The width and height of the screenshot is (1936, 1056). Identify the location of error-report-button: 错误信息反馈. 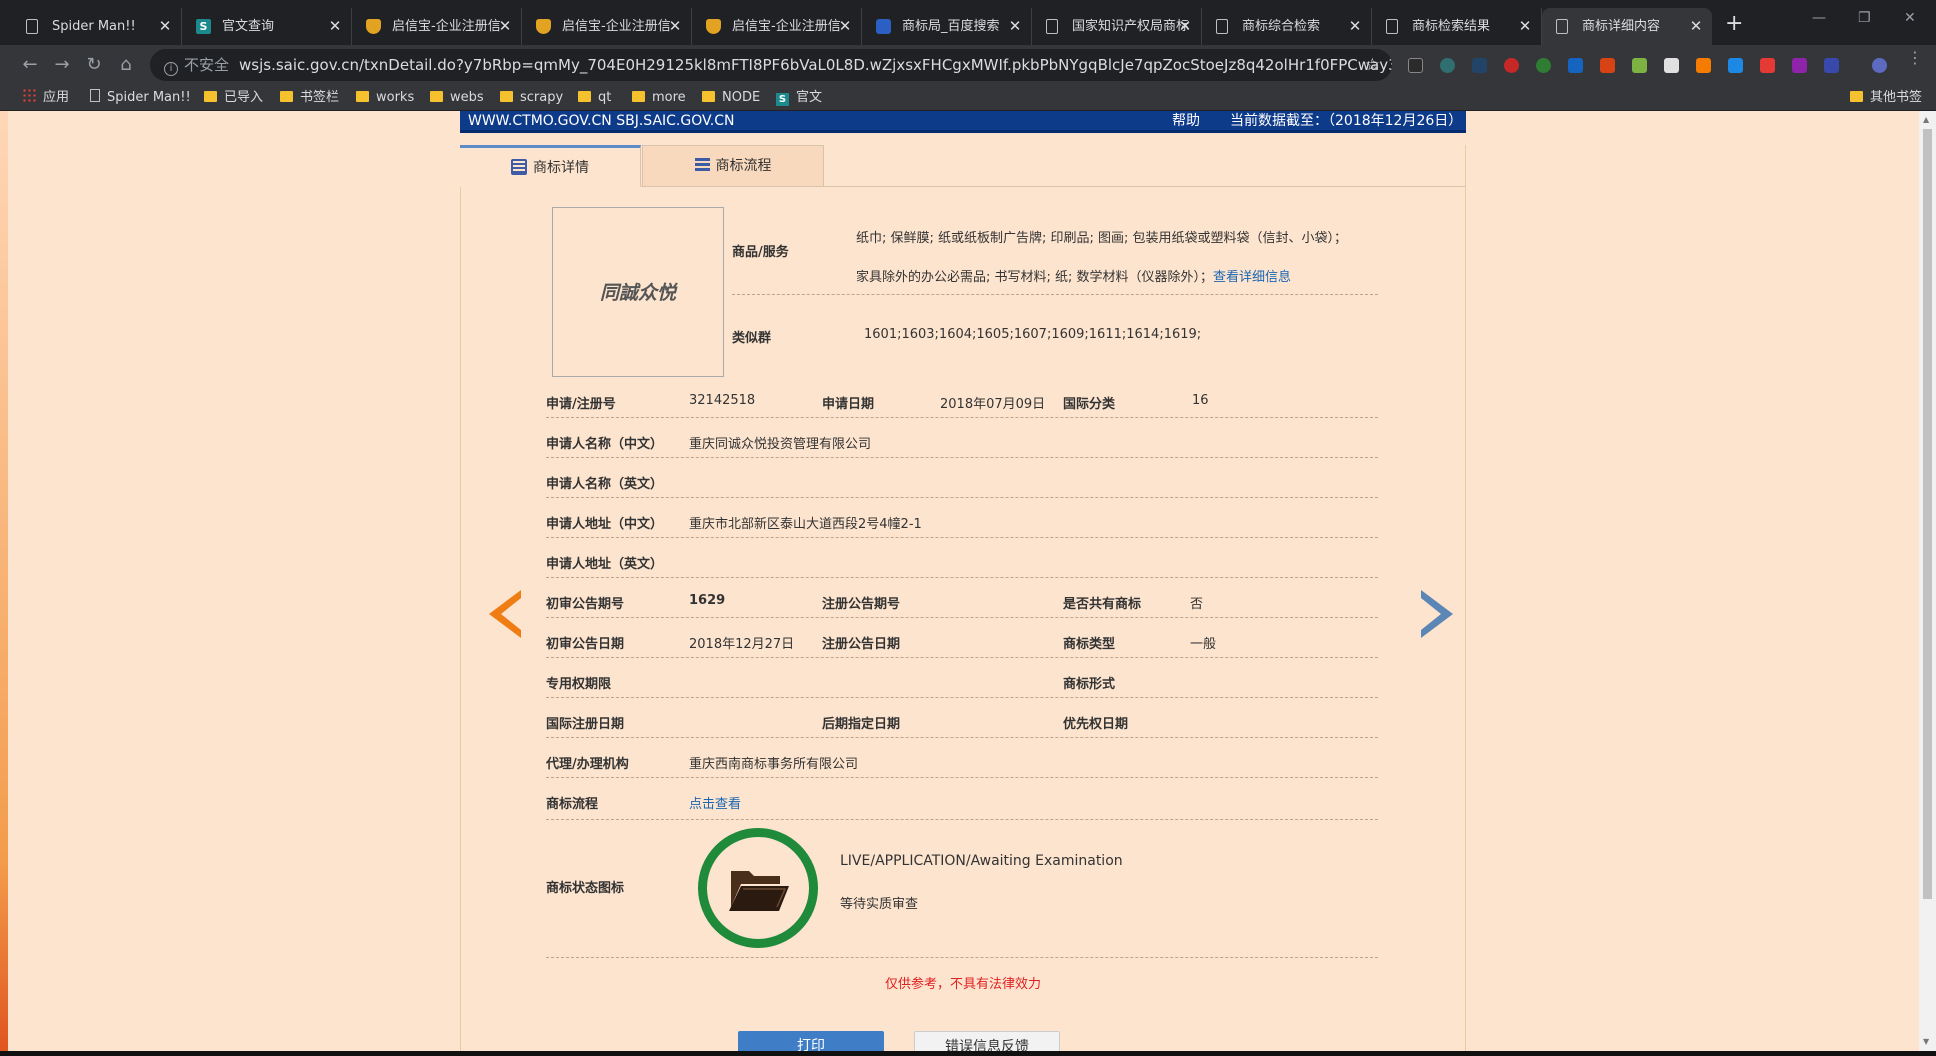
(987, 1041).